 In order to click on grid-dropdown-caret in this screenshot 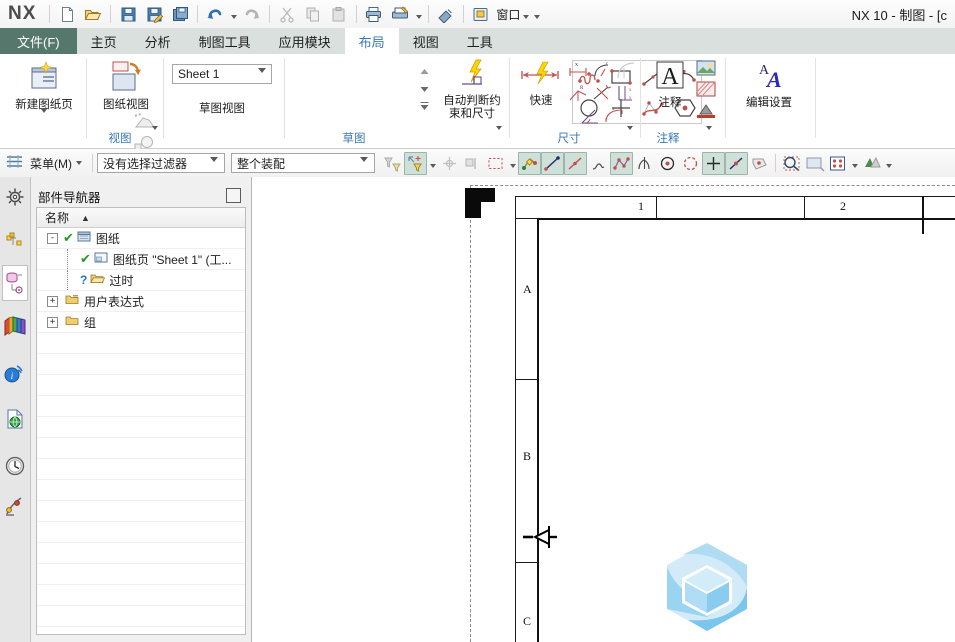, I will do `click(854, 163)`.